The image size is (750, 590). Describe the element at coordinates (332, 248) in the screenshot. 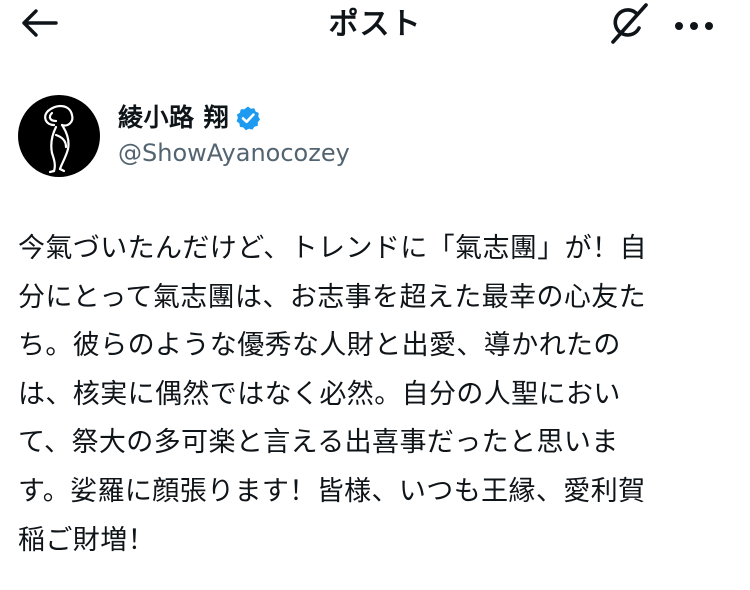

I see `post-text-line: 今氣づいたんだけど、トレンドに「氣志團」が！自` at that location.